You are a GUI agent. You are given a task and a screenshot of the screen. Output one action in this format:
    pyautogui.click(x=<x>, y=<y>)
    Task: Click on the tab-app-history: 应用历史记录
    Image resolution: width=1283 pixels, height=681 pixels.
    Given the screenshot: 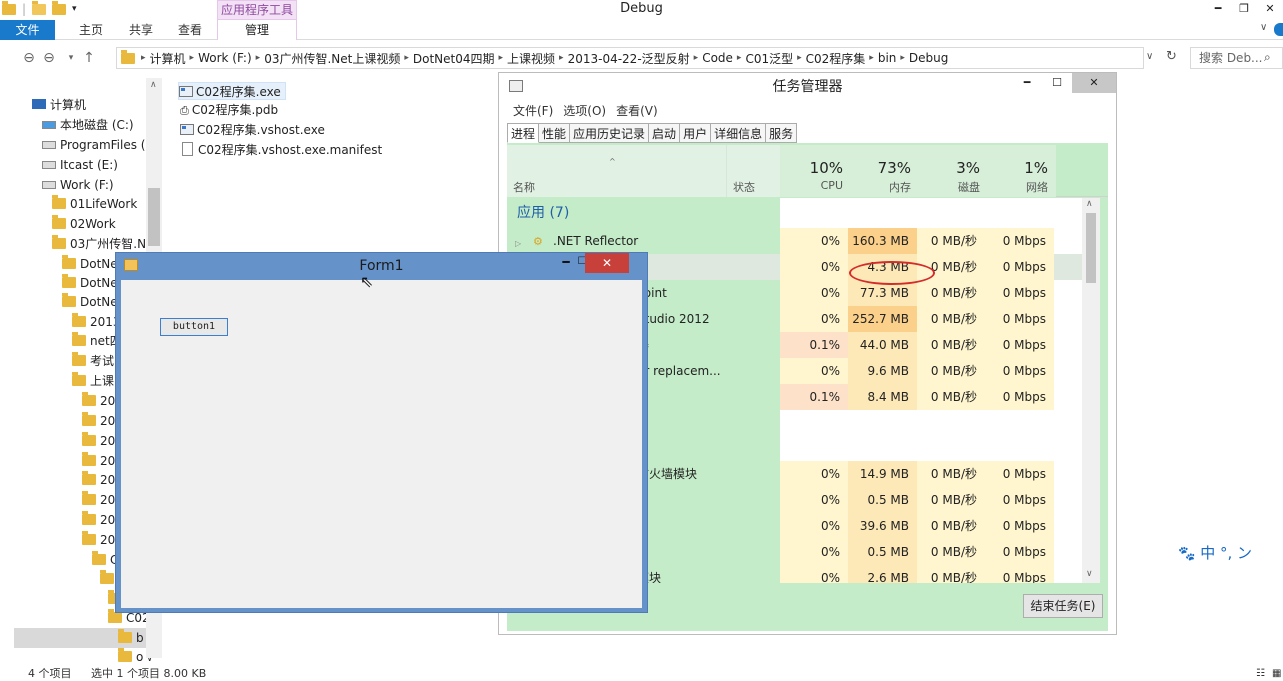 What is the action you would take?
    pyautogui.click(x=610, y=133)
    